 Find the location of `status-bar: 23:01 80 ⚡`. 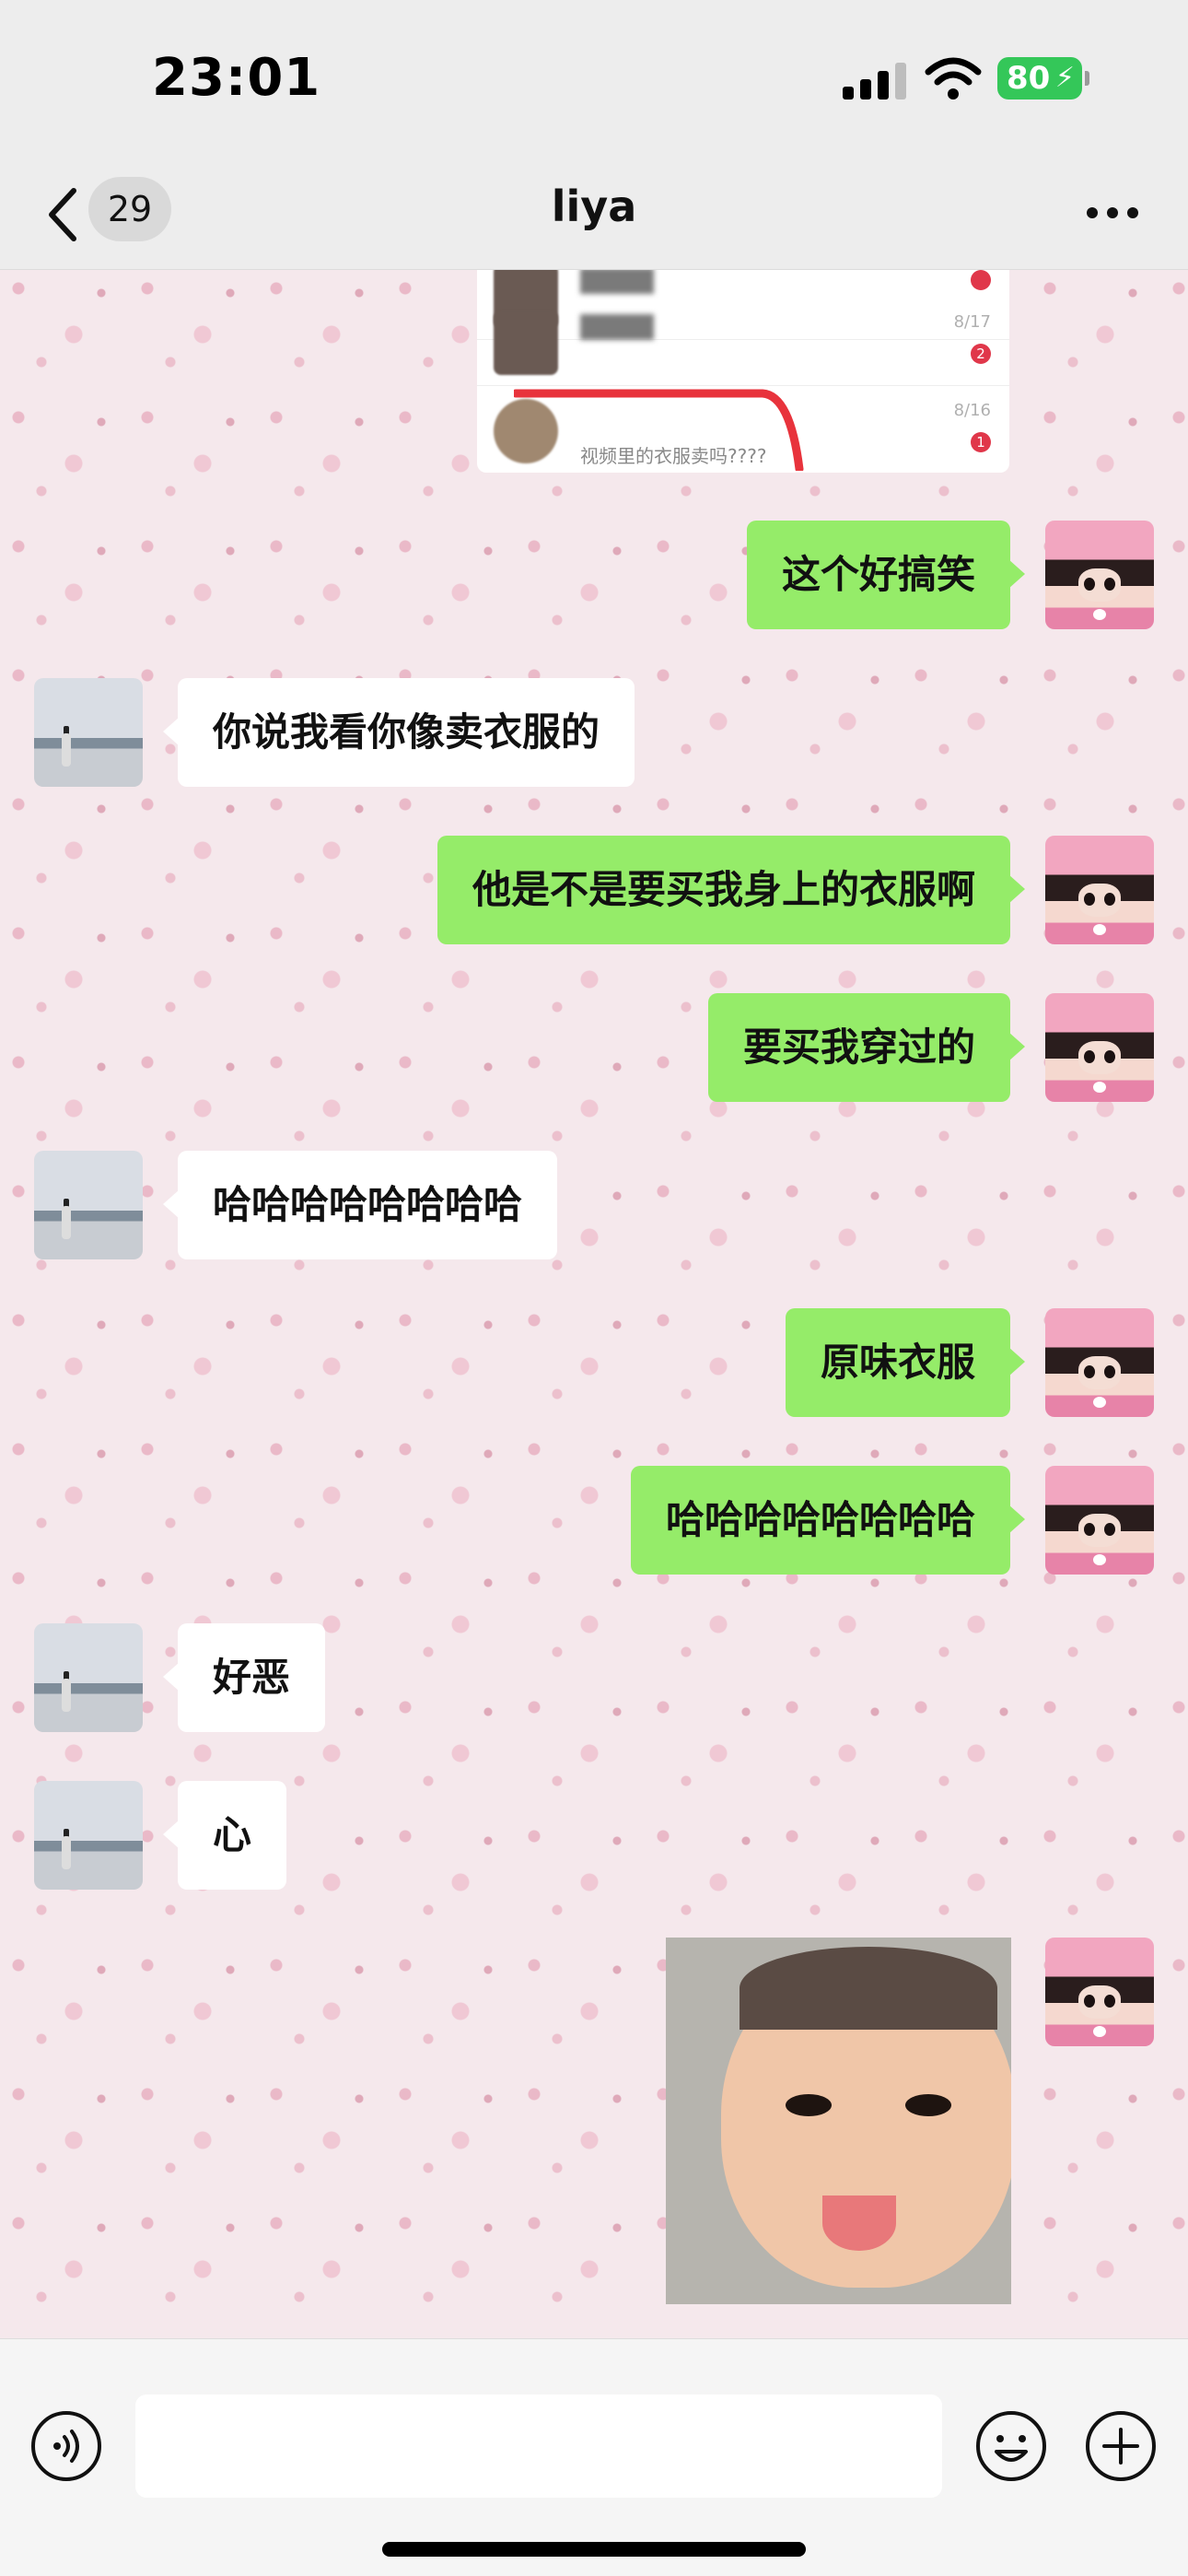

status-bar: 23:01 80 ⚡ is located at coordinates (594, 80).